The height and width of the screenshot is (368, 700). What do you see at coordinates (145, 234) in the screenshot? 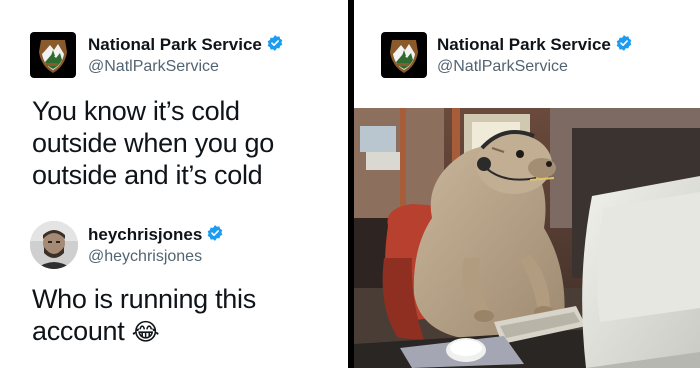
I see `reply-account-name-text: heychrisjones` at bounding box center [145, 234].